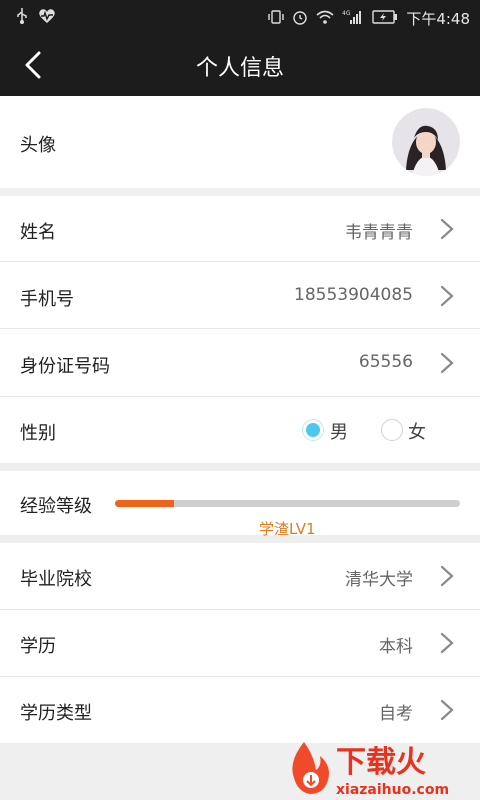  Describe the element at coordinates (240, 362) in the screenshot. I see `id-number-row: 身份证号码 65556` at that location.